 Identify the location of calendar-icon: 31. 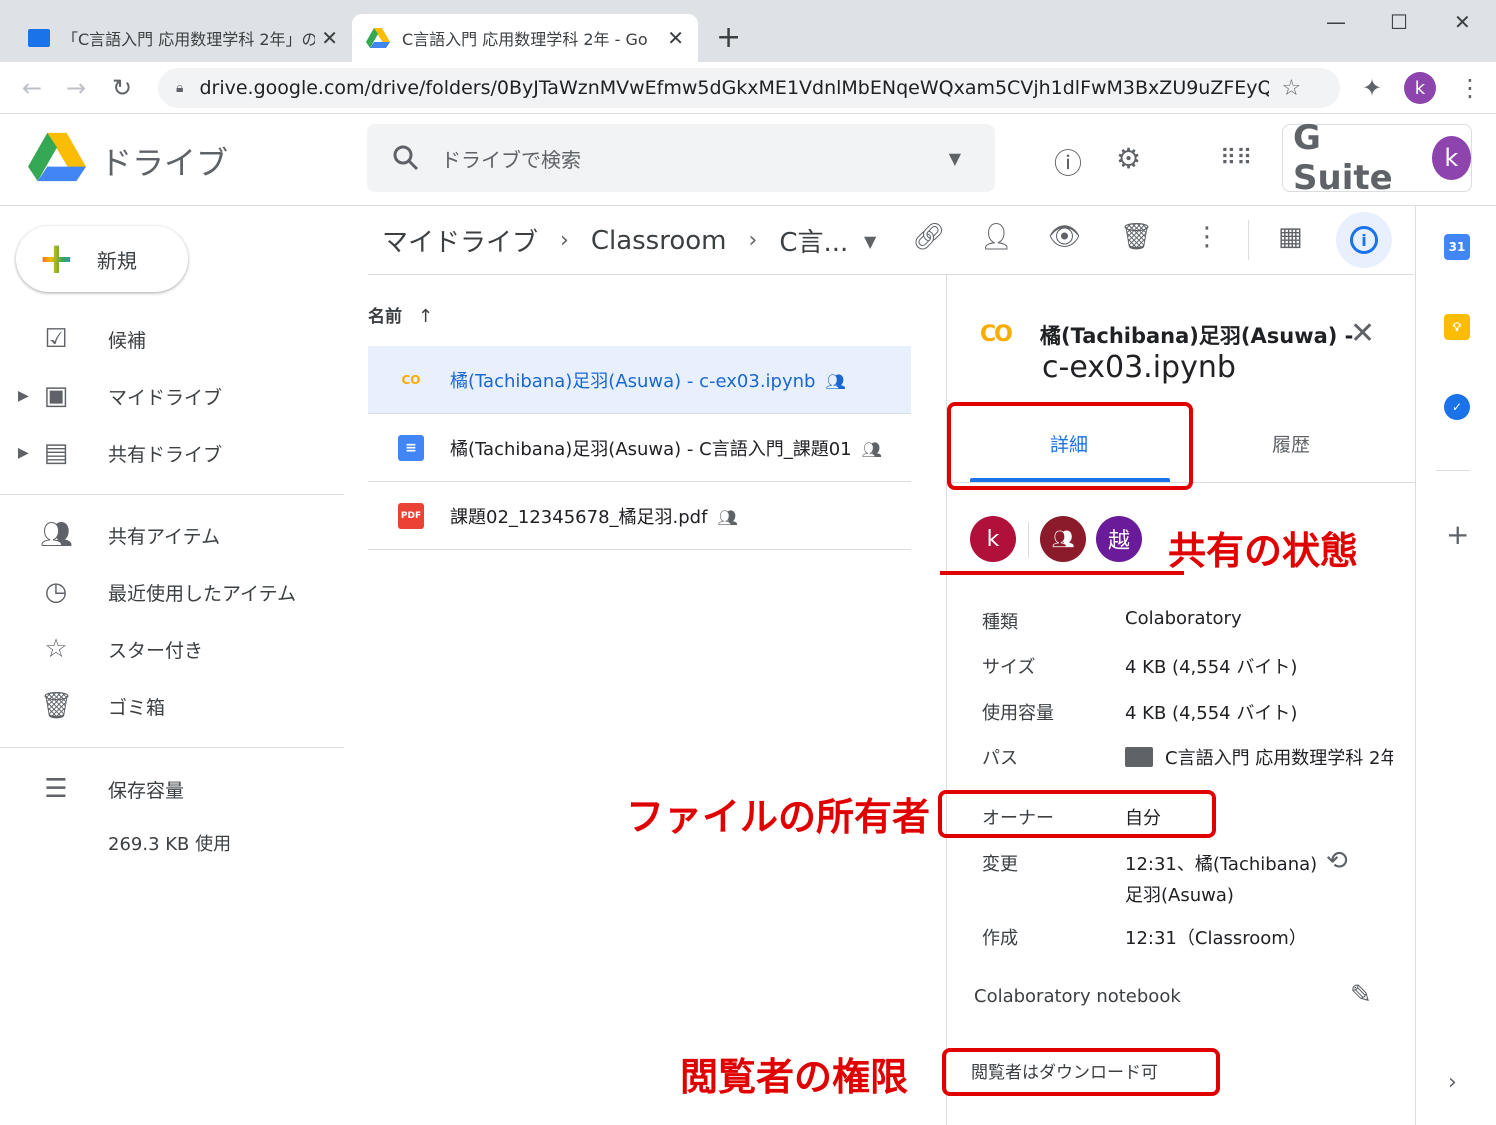
(1457, 247).